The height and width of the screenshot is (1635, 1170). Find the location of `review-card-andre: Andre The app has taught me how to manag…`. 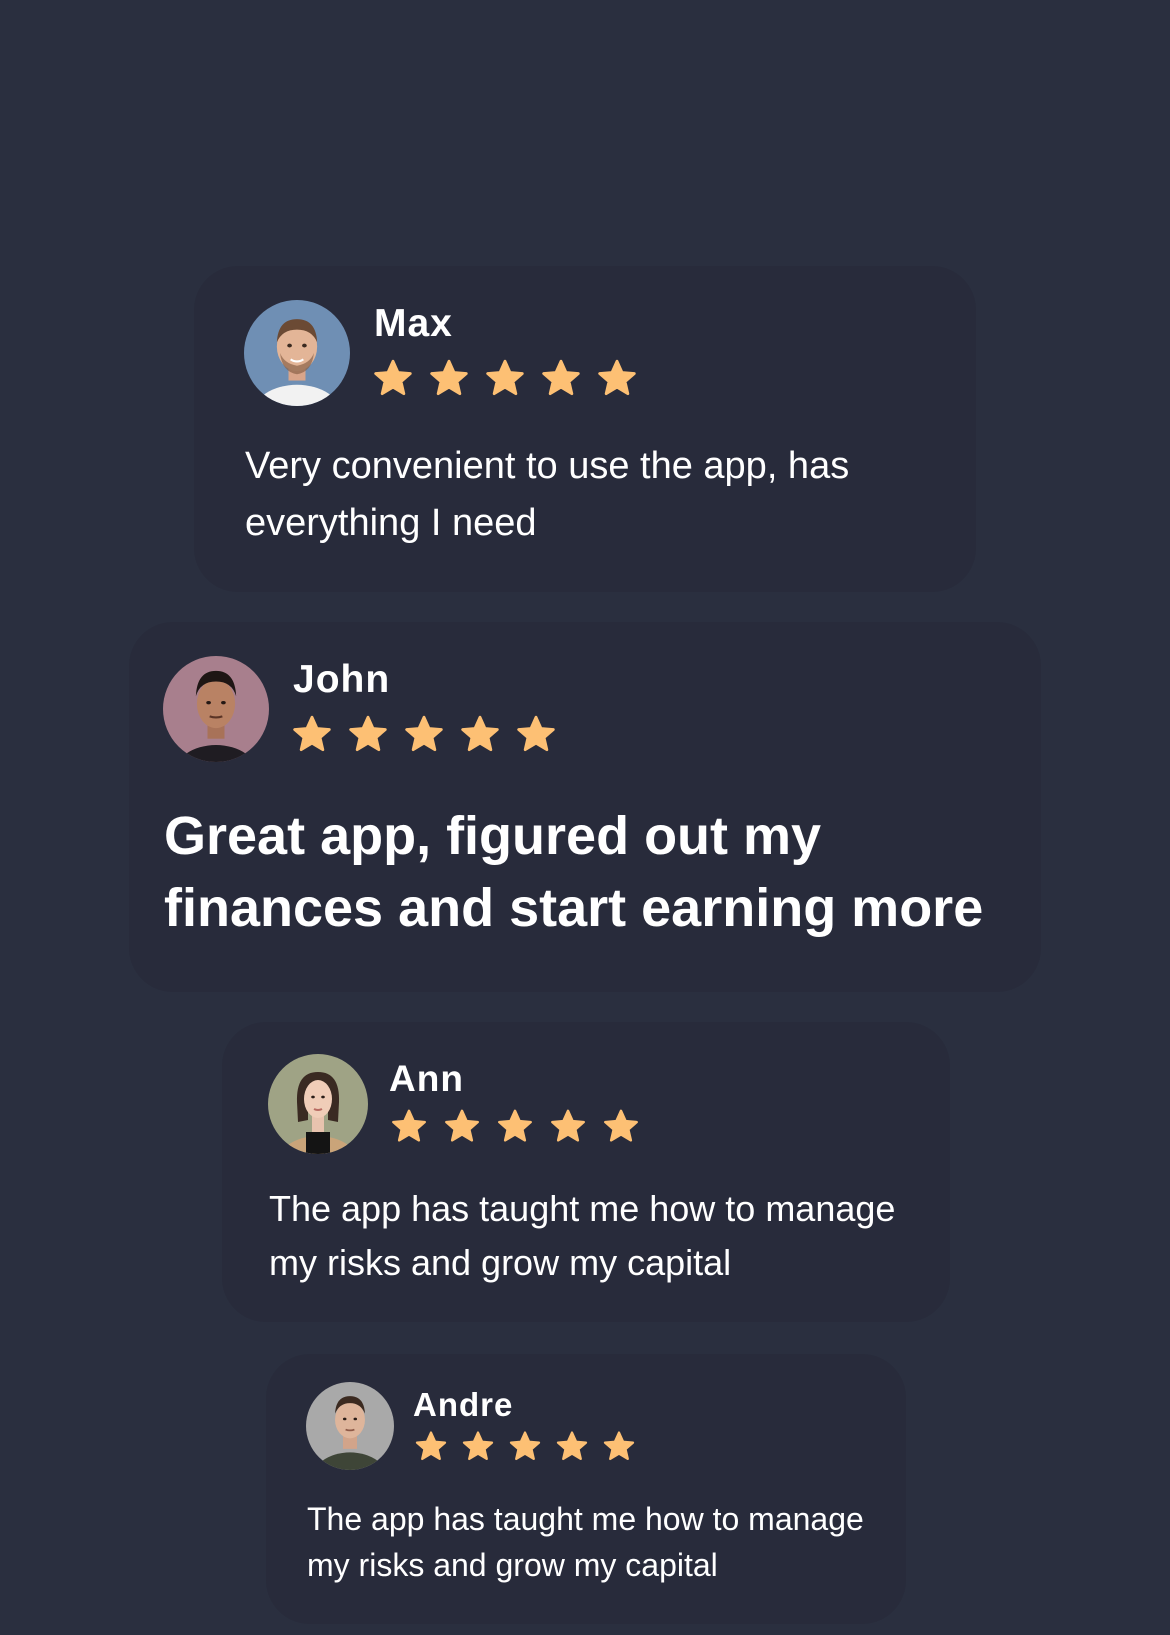

review-card-andre: Andre The app has taught me how to manag… is located at coordinates (586, 1489).